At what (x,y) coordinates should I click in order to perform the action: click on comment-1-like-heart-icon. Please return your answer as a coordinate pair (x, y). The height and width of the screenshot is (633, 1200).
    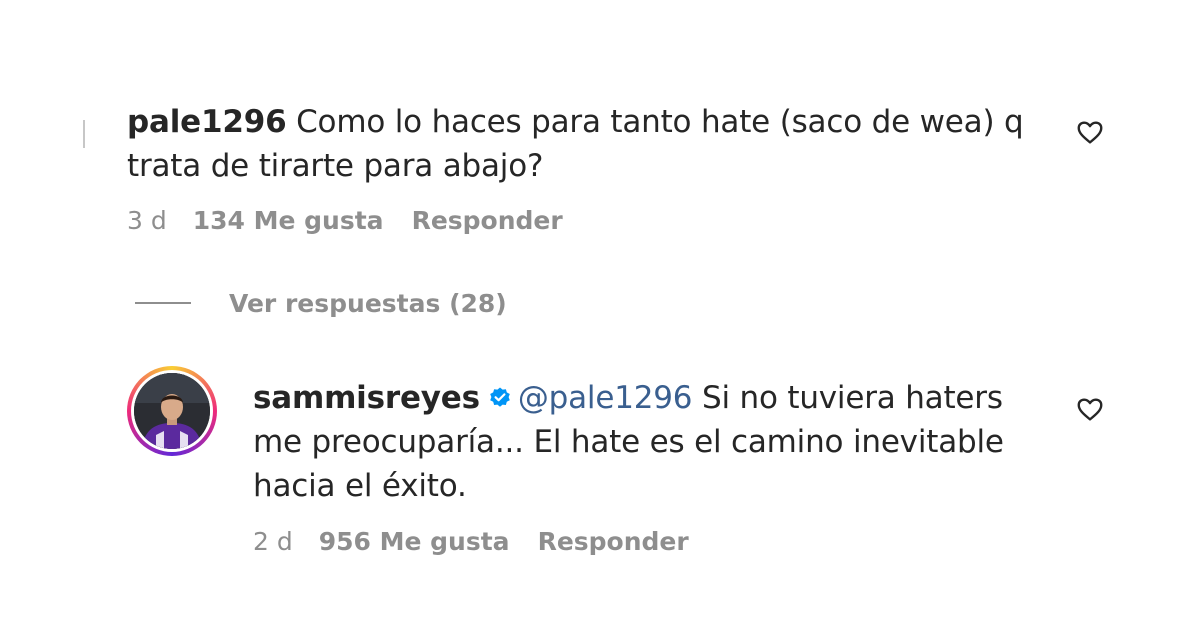
    Looking at the image, I should click on (1090, 132).